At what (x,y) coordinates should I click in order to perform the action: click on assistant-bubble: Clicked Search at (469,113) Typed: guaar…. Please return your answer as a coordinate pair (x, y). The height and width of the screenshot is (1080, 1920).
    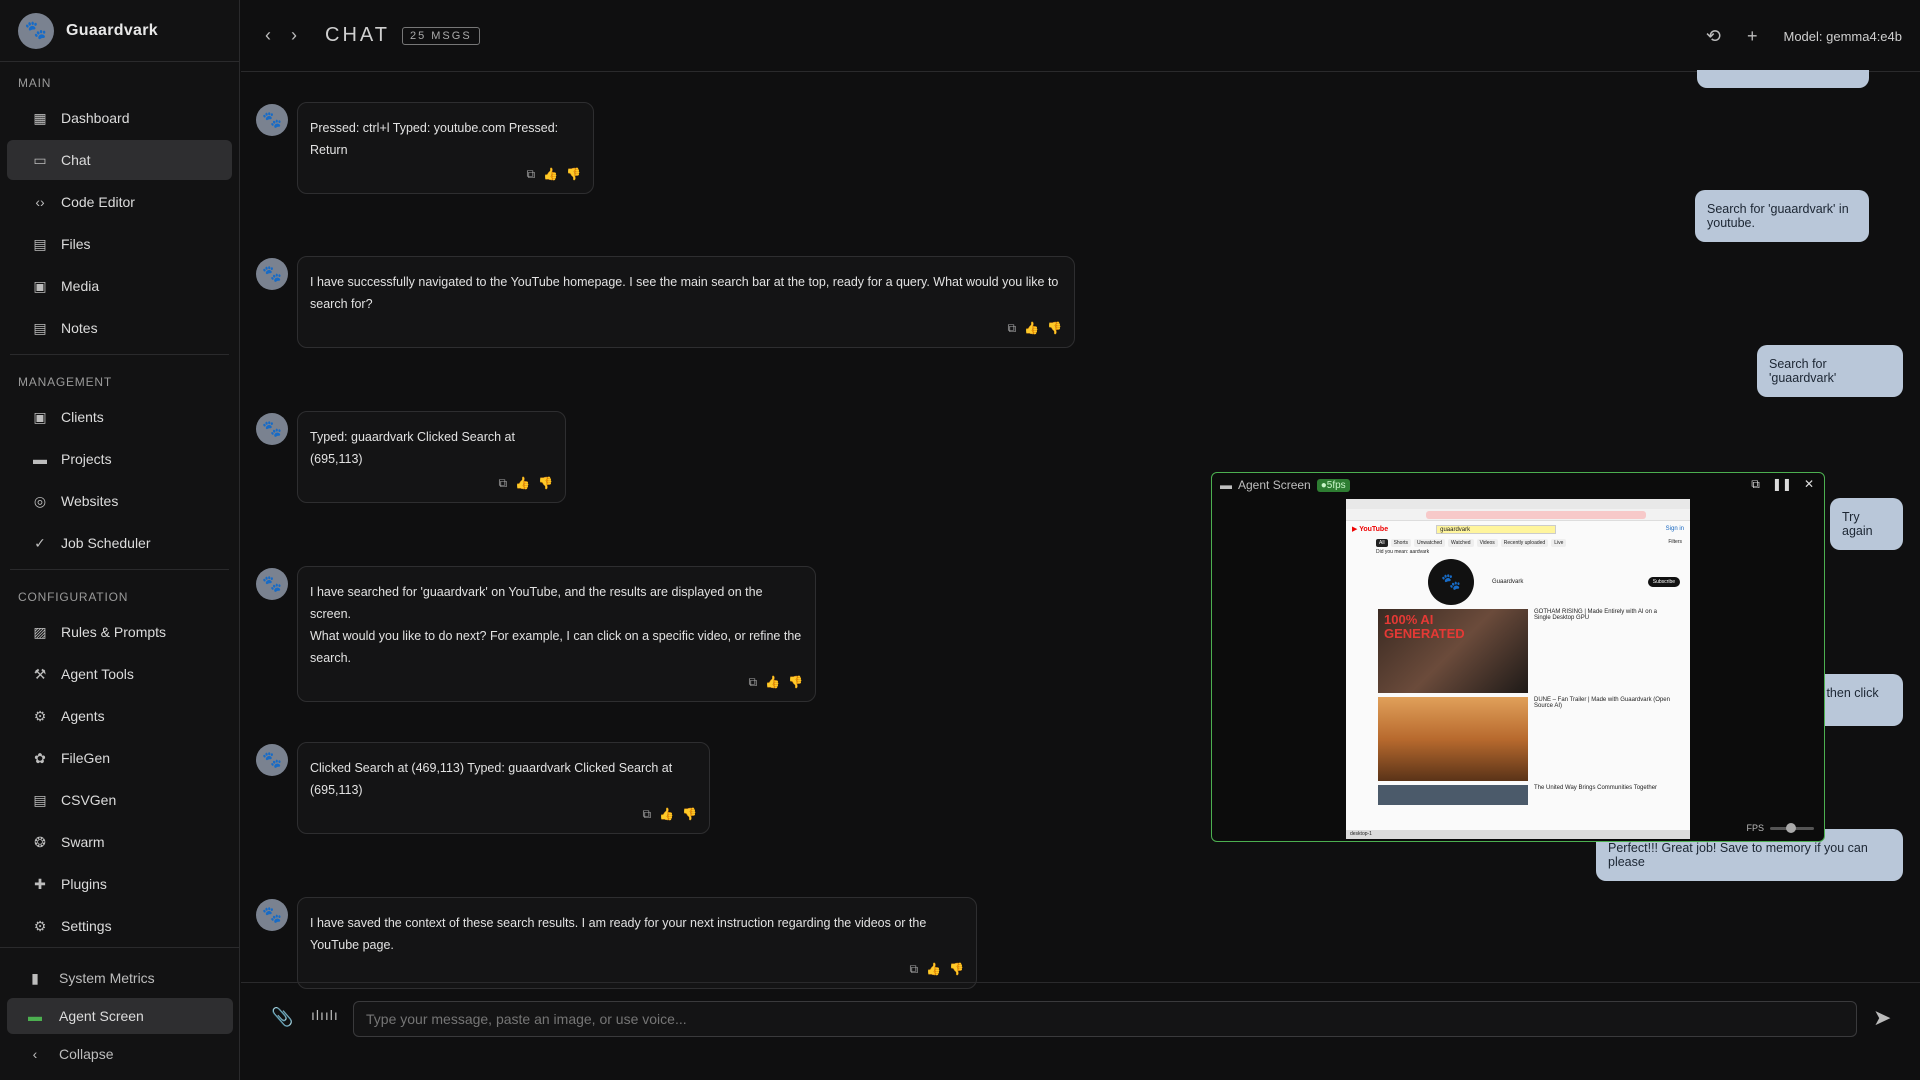
    Looking at the image, I should click on (503, 788).